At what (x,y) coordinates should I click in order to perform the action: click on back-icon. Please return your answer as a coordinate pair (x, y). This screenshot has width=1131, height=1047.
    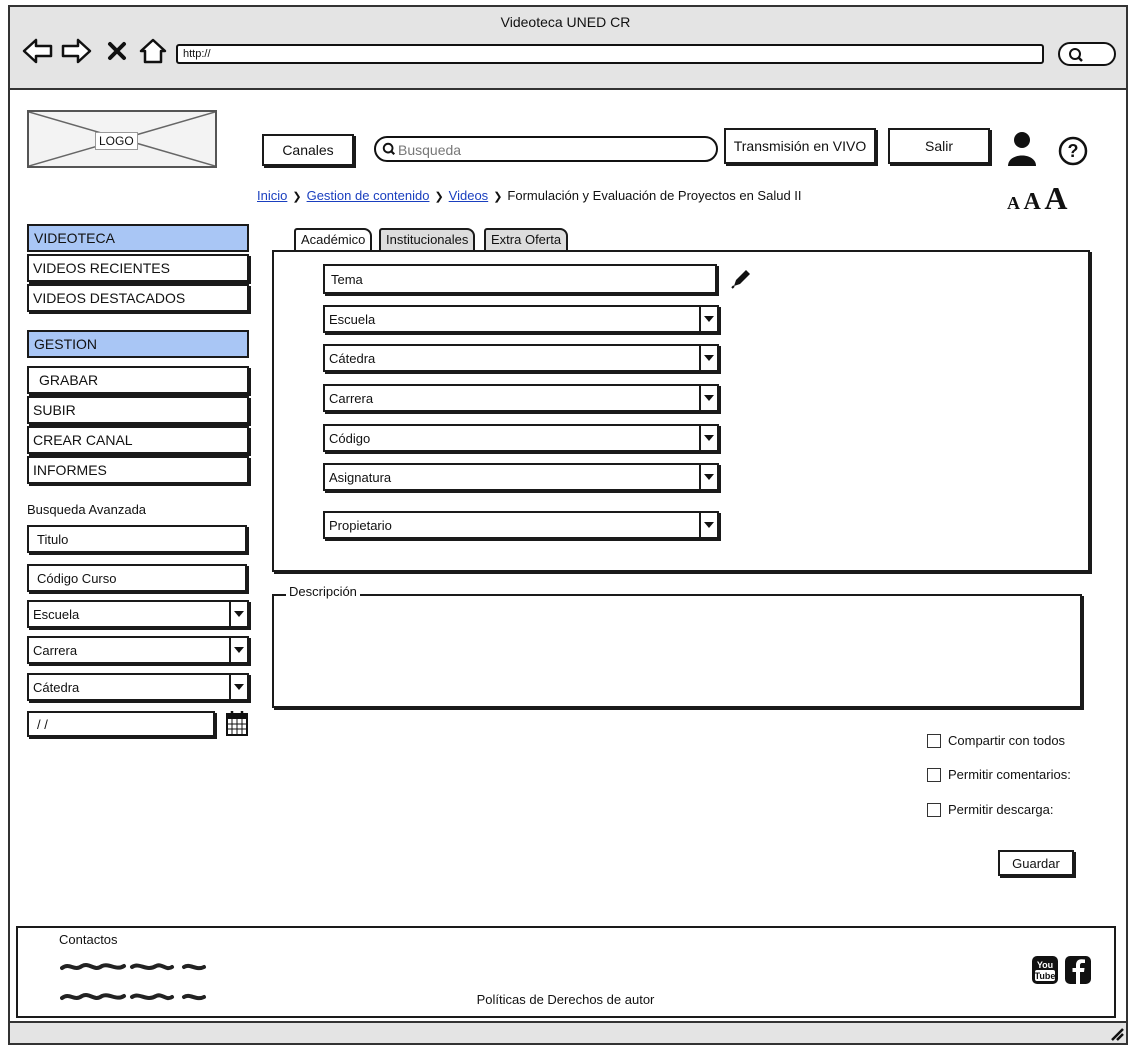
    Looking at the image, I should click on (38, 51).